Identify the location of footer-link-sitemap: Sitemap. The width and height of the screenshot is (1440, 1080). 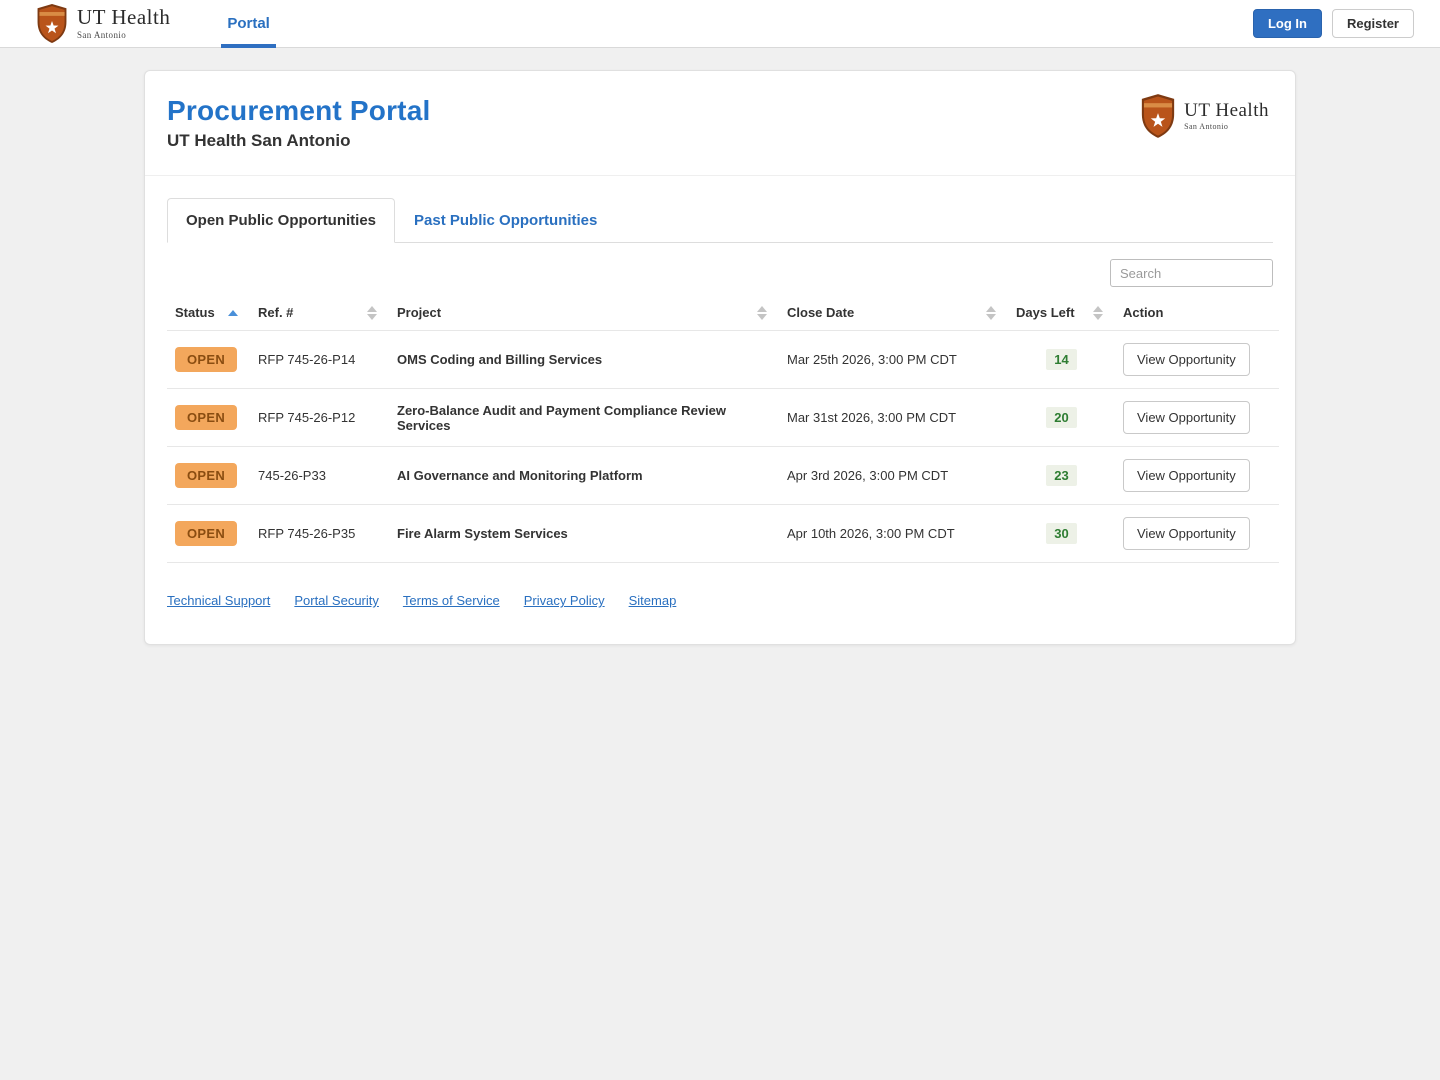
(653, 600).